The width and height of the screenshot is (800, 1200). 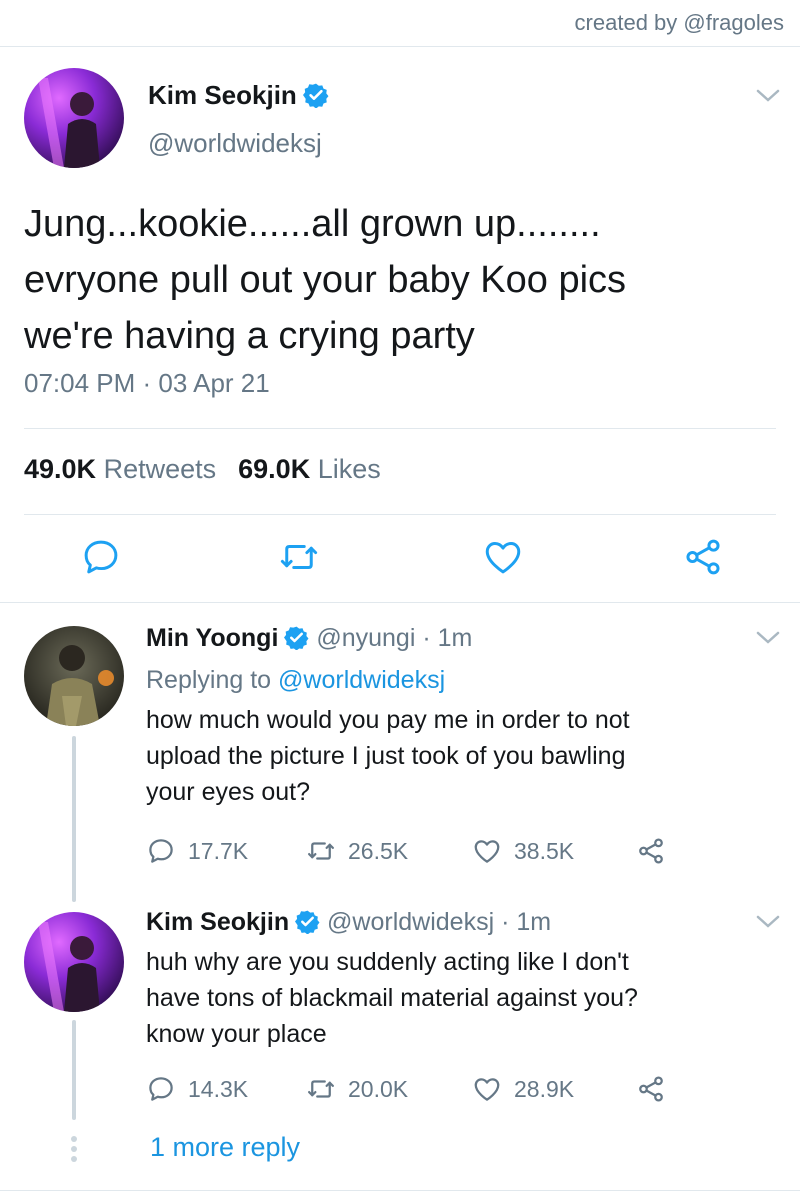 What do you see at coordinates (147, 383) in the screenshot?
I see `tweet-timestamp: 07:04 PM · 03 Apr 21` at bounding box center [147, 383].